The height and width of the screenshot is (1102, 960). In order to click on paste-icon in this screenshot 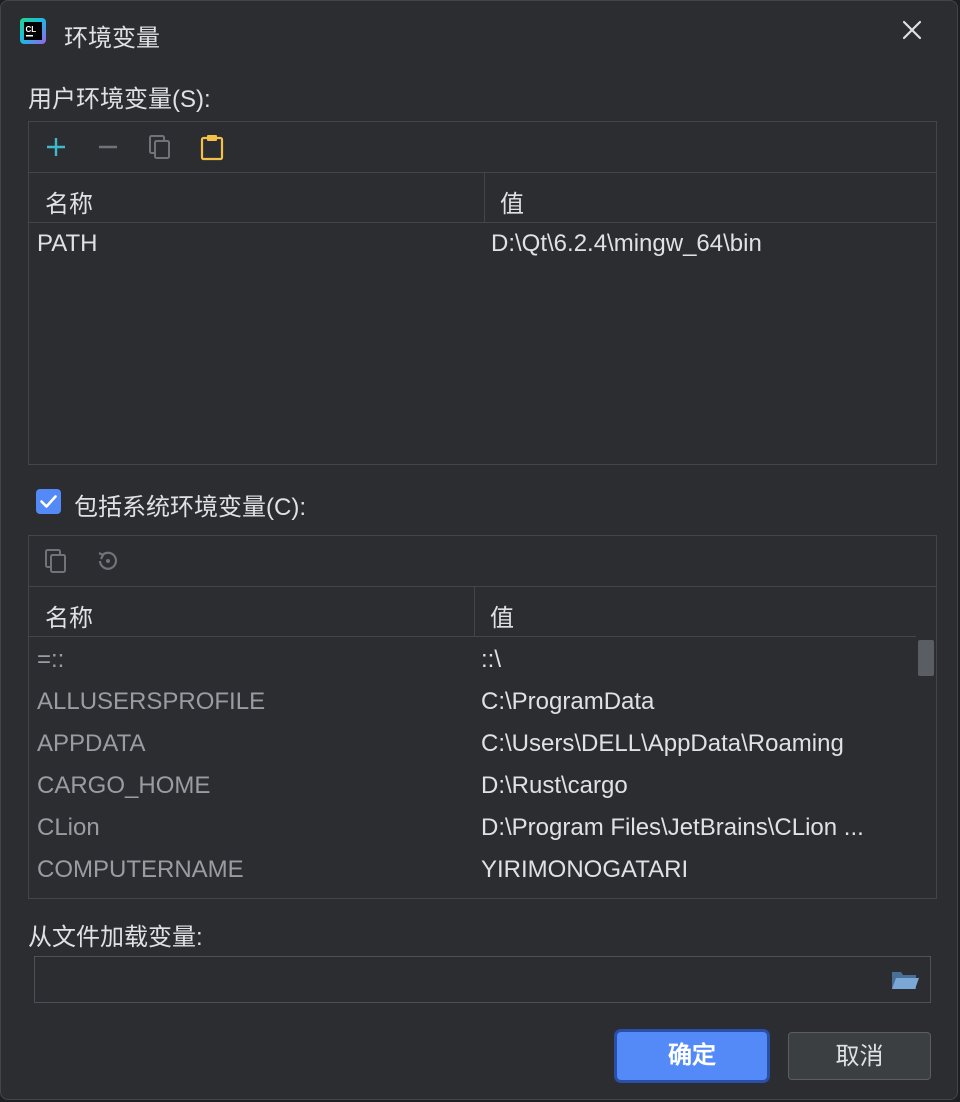, I will do `click(212, 147)`.